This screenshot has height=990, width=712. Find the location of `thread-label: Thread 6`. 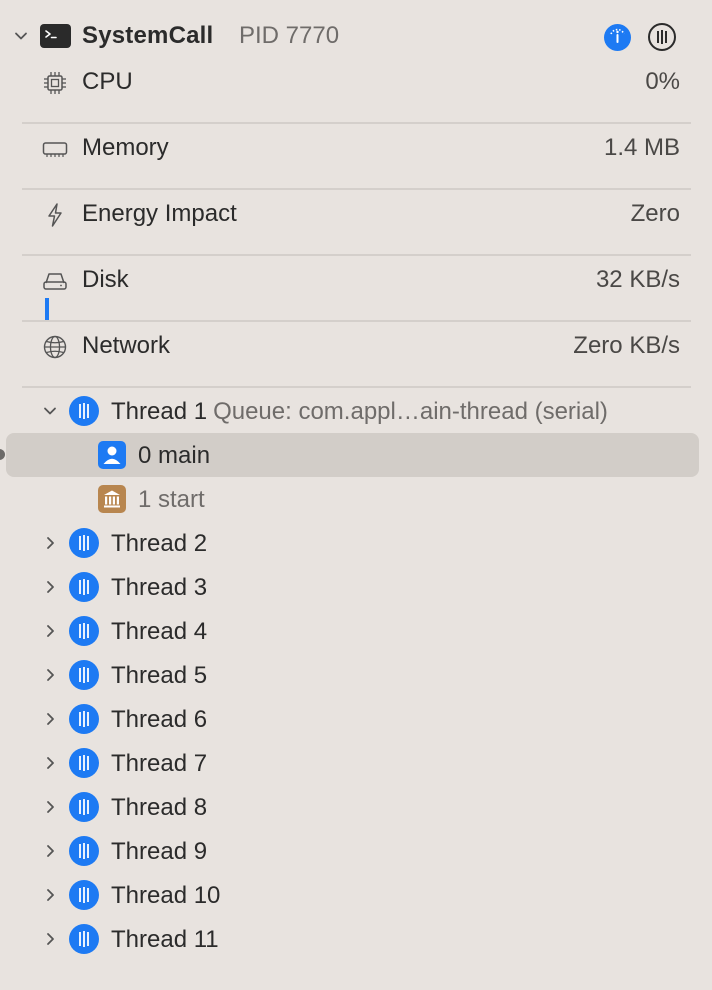

thread-label: Thread 6 is located at coordinates (159, 719).